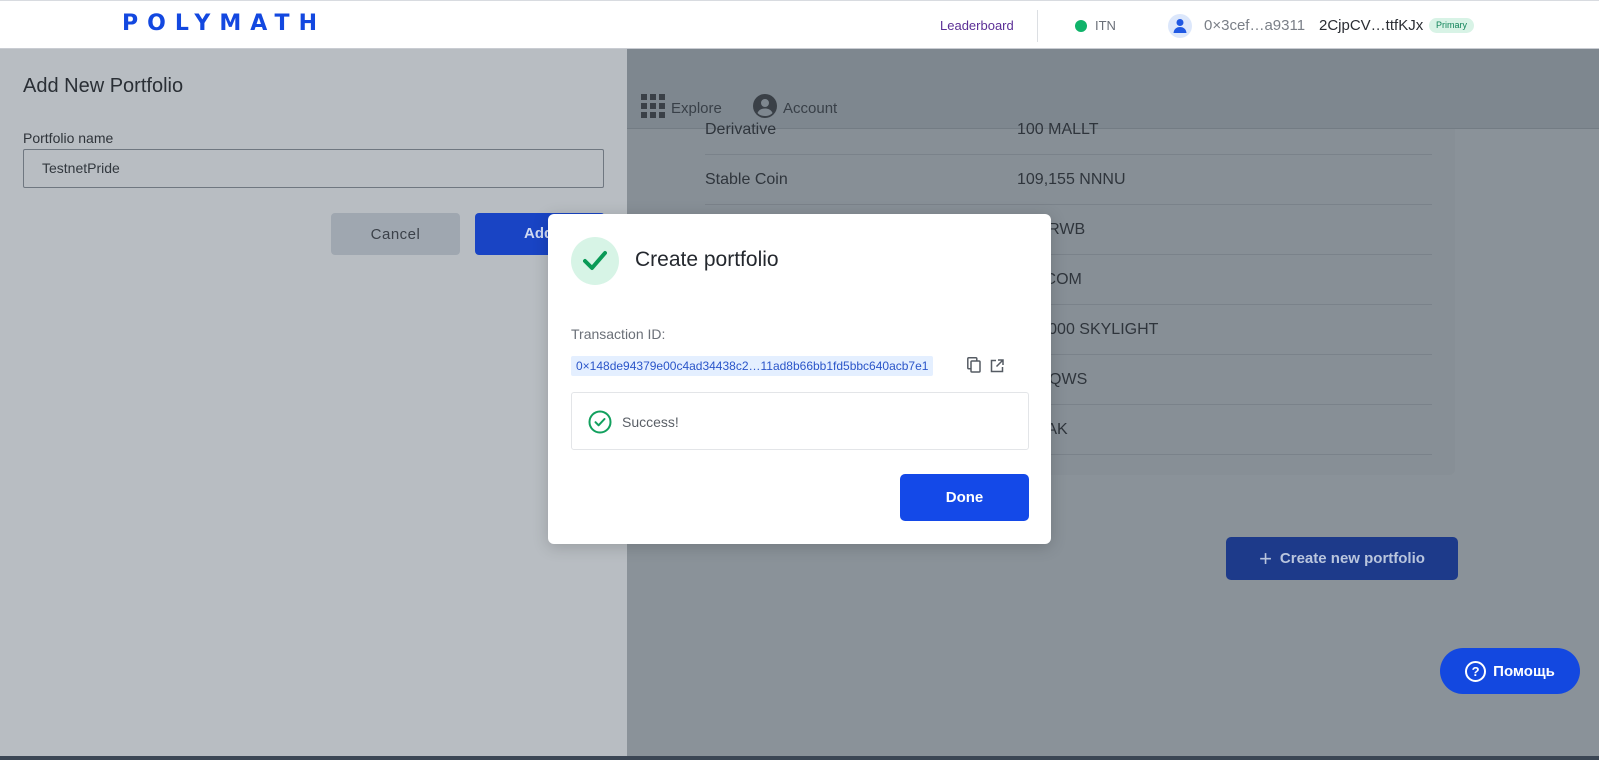 The image size is (1599, 760). Describe the element at coordinates (1105, 25) in the screenshot. I see `network-label: ITN` at that location.